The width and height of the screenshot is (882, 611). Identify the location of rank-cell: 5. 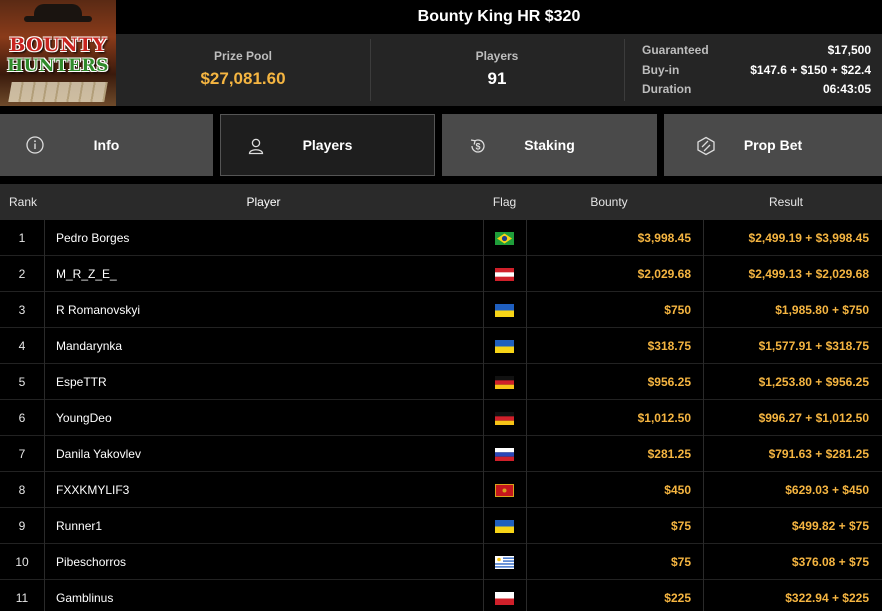
(22, 382).